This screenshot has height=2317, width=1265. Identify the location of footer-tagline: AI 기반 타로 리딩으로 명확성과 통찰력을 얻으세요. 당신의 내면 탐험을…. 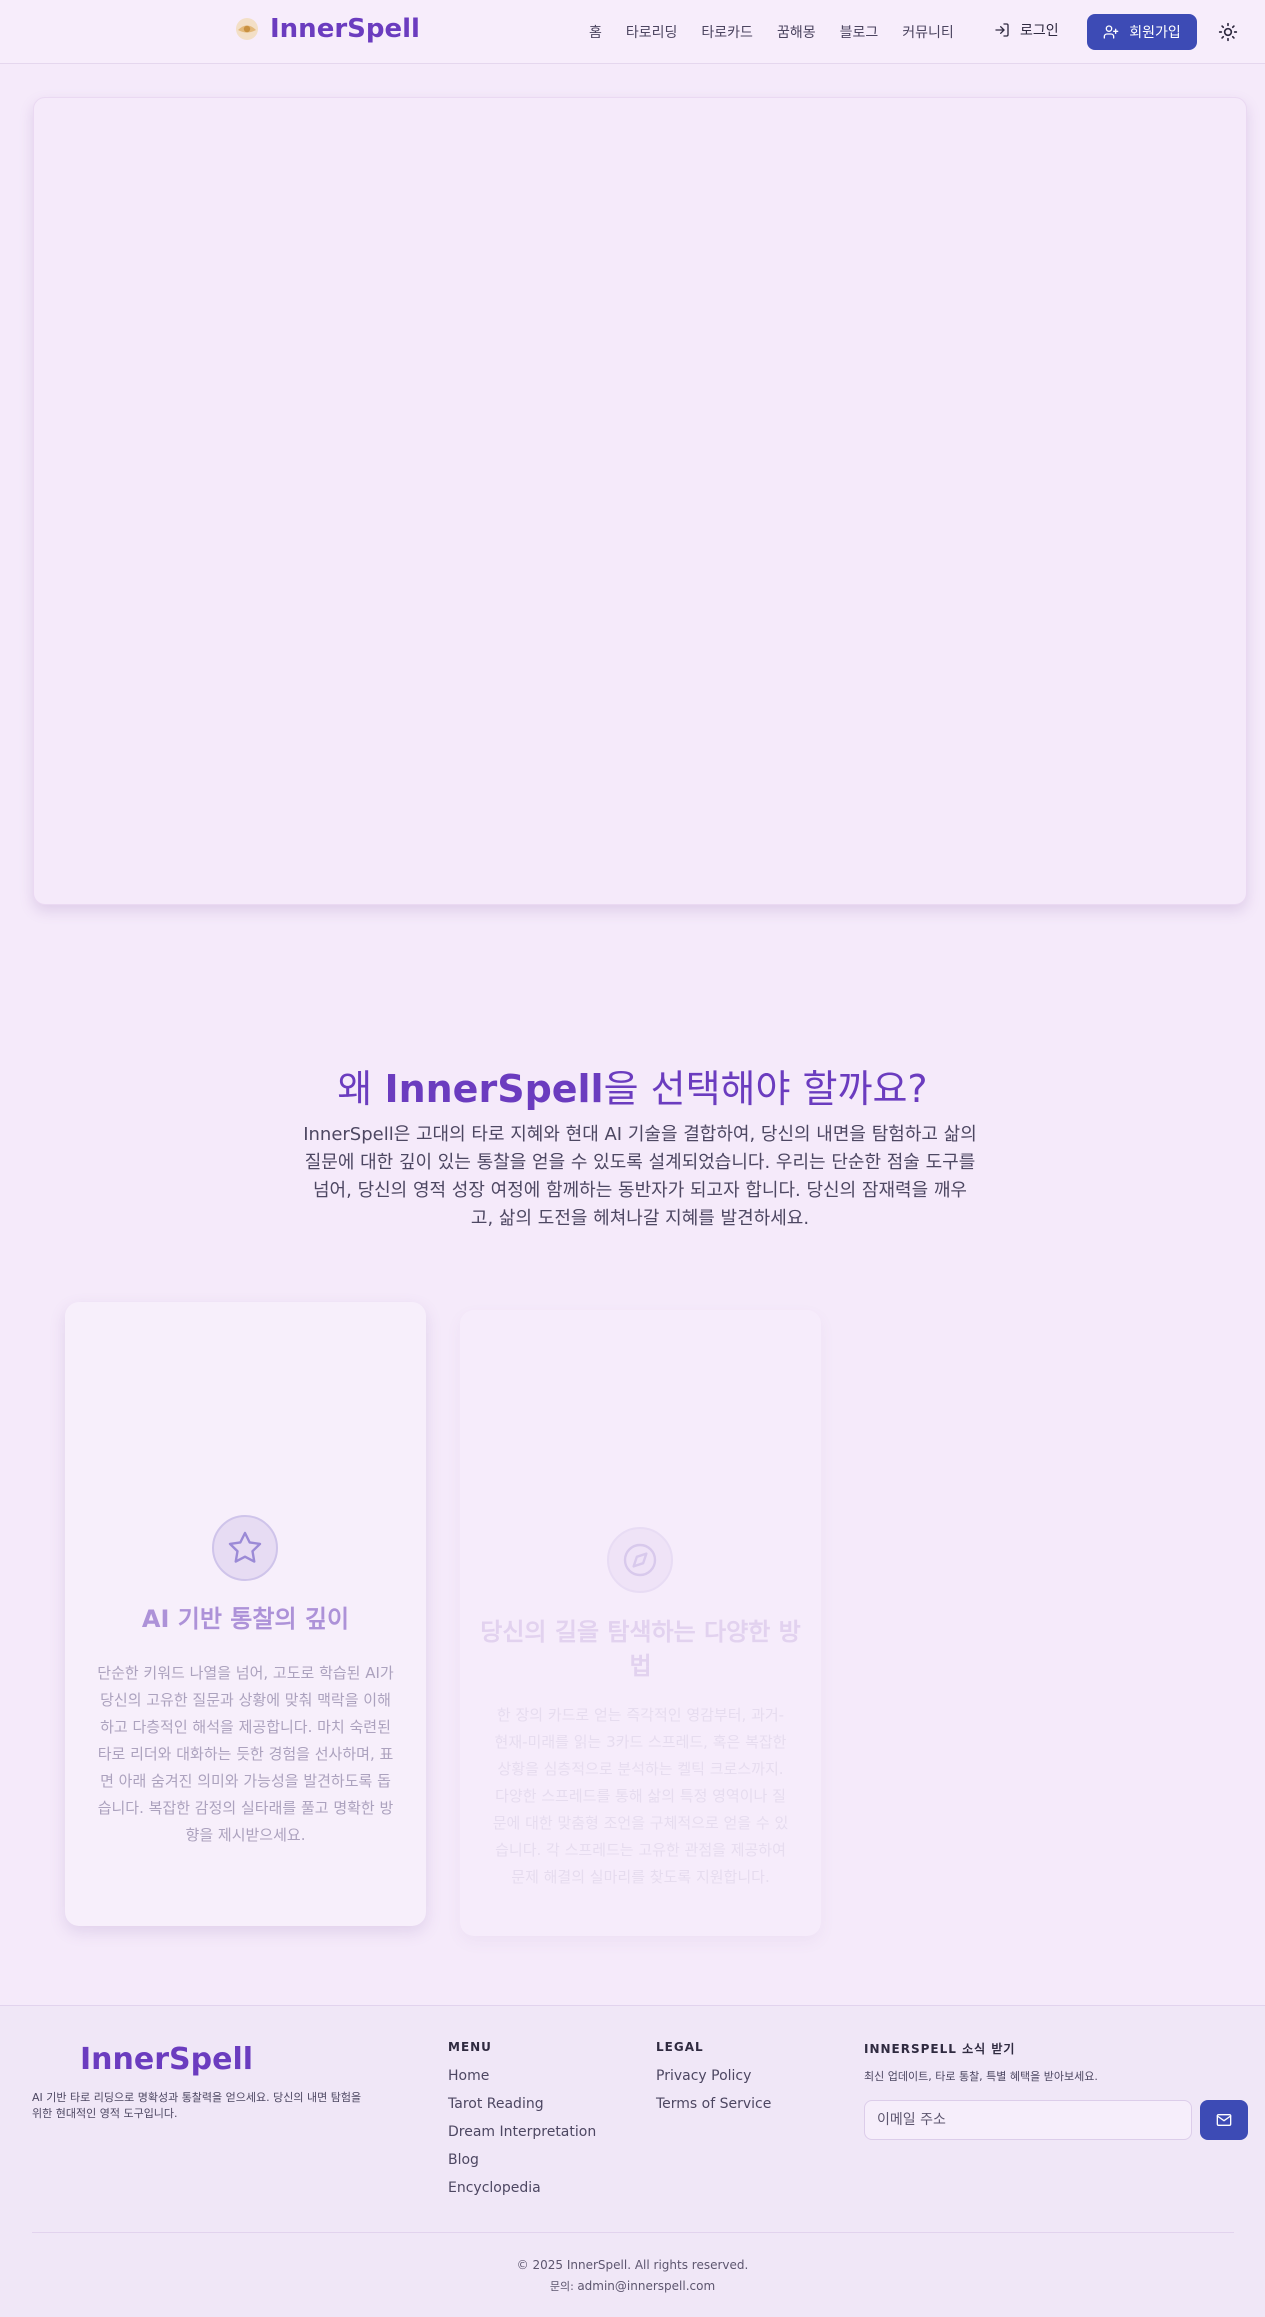
(197, 2105).